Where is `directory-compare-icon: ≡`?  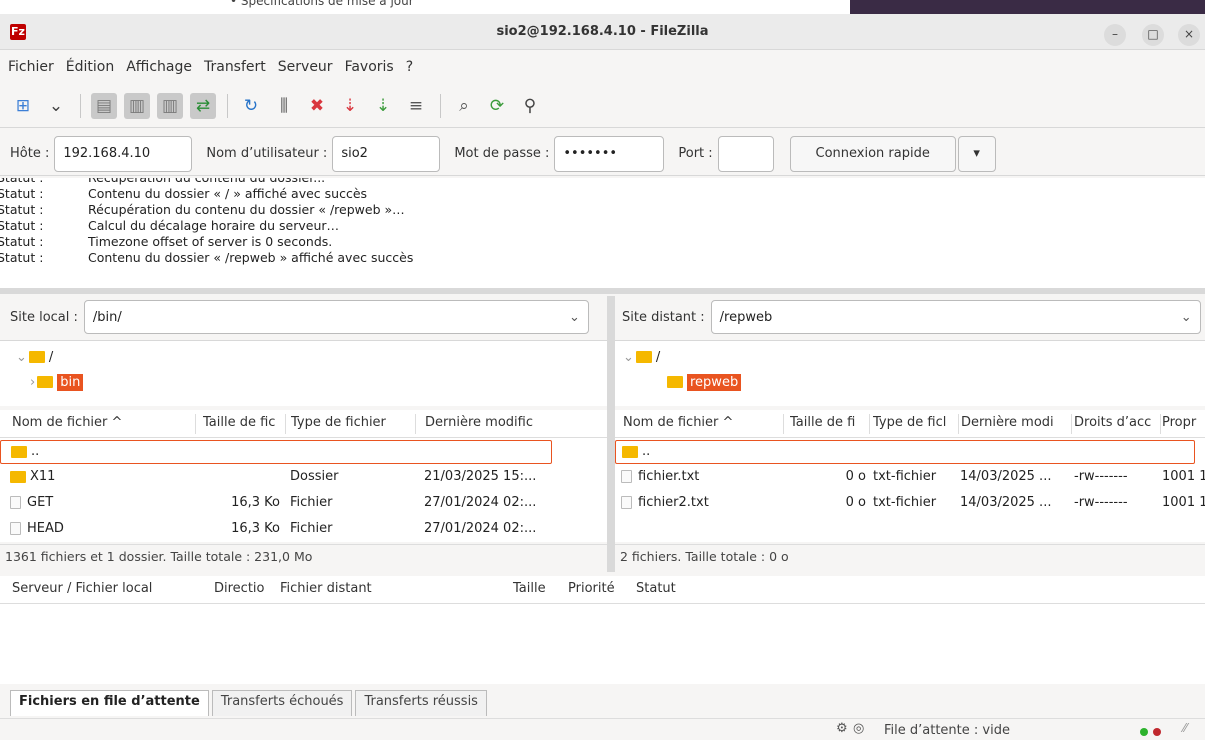
directory-compare-icon: ≡ is located at coordinates (416, 106).